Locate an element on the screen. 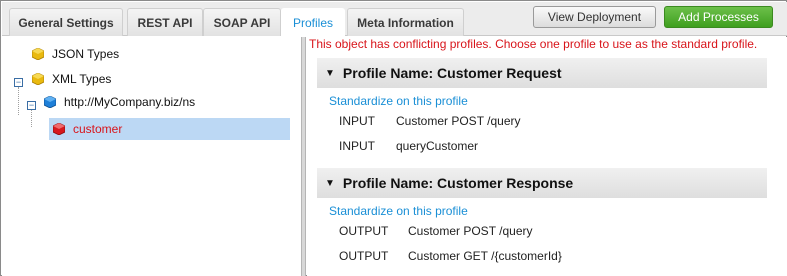  tree-item-json-types: JSON Types is located at coordinates (75, 54).